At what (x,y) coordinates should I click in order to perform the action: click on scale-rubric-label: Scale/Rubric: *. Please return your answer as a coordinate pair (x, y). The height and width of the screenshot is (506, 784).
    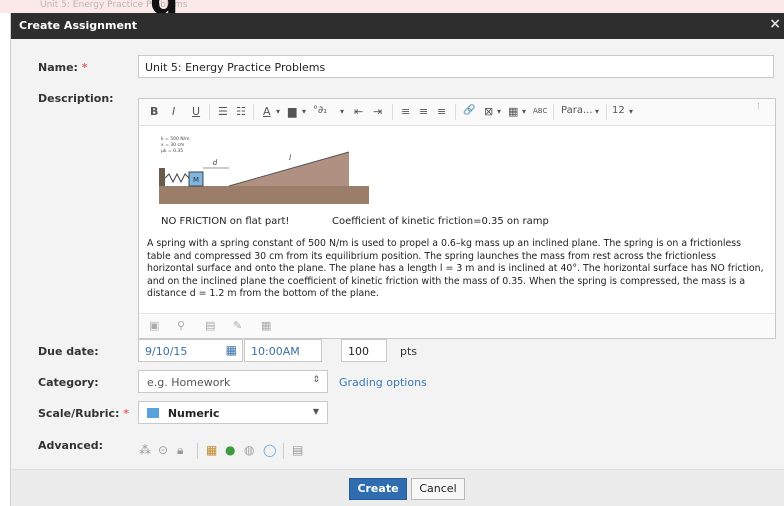
    Looking at the image, I should click on (83, 413).